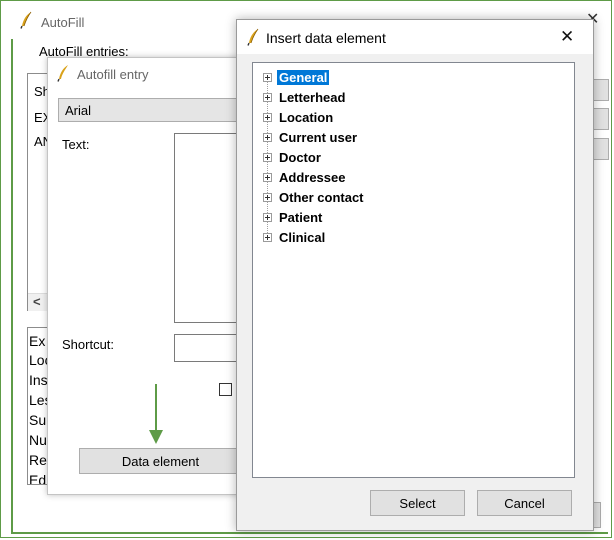  I want to click on tree-item-label: Clinical, so click(302, 237).